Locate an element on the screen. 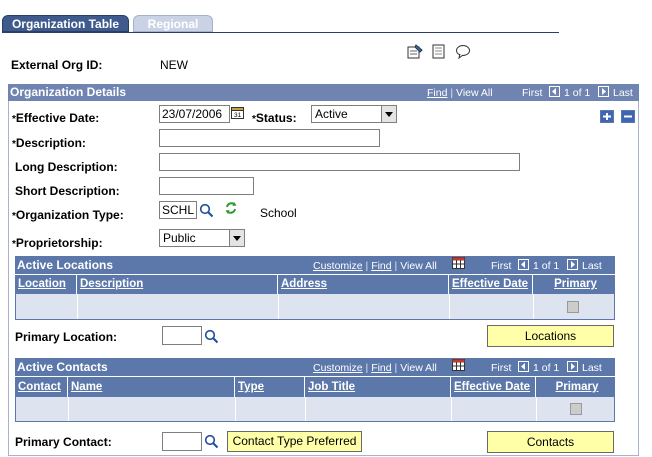 Image resolution: width=652 pixels, height=457 pixels. report-icon is located at coordinates (439, 51).